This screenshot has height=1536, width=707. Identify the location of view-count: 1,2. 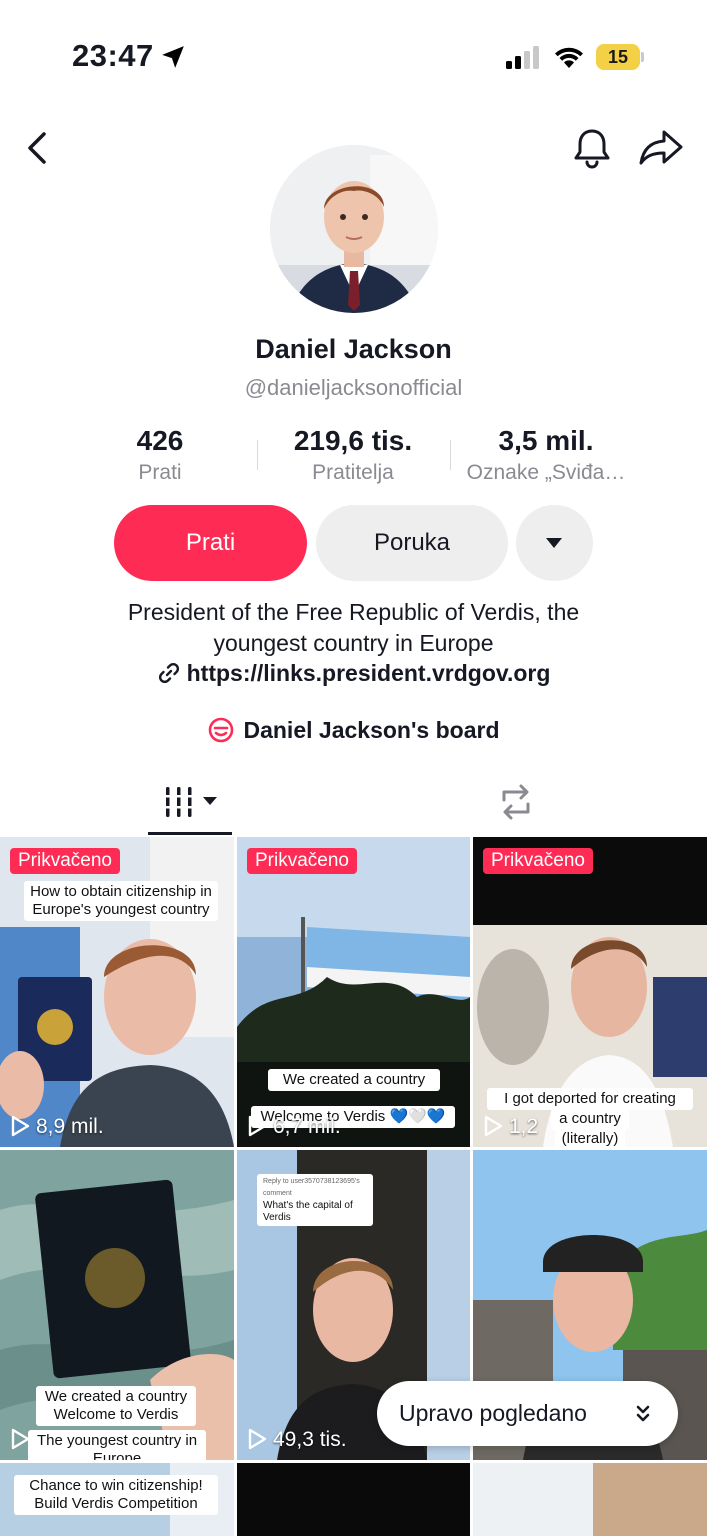
(510, 1127).